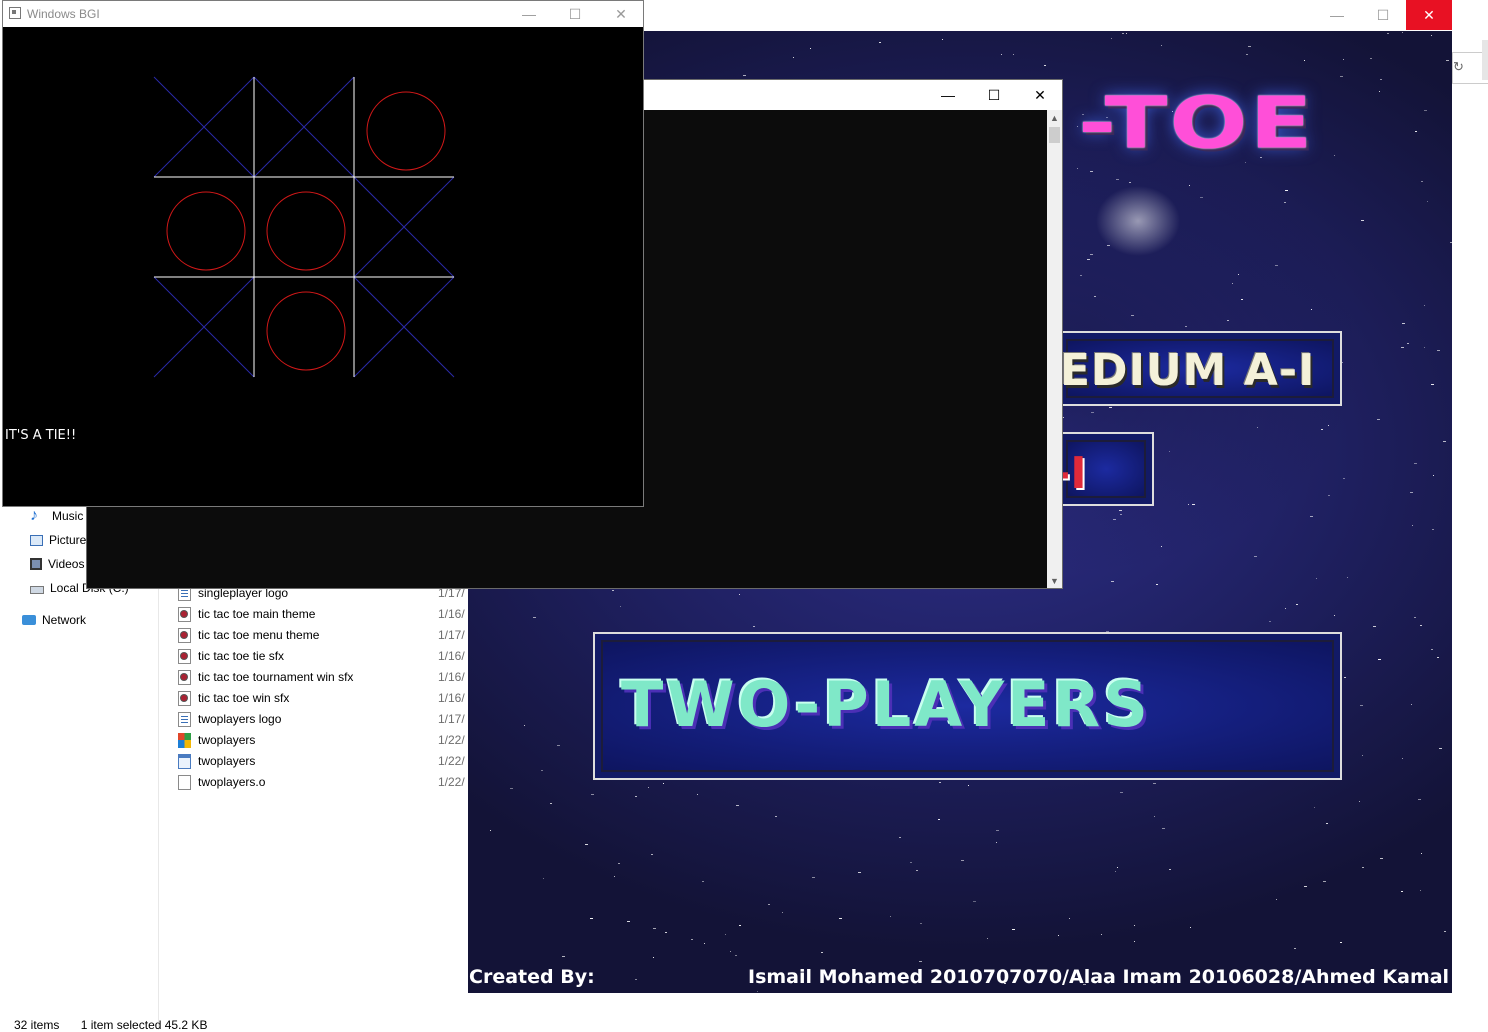  Describe the element at coordinates (276, 677) in the screenshot. I see `file-name: tic tac toe tournament win sfx` at that location.